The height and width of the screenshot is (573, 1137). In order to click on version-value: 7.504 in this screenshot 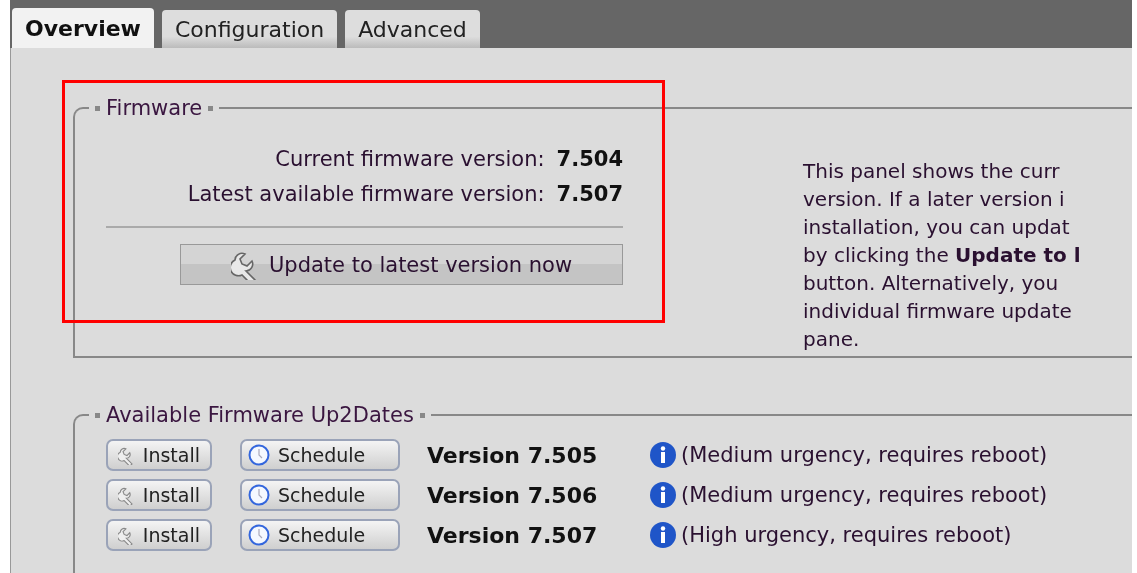, I will do `click(589, 159)`.